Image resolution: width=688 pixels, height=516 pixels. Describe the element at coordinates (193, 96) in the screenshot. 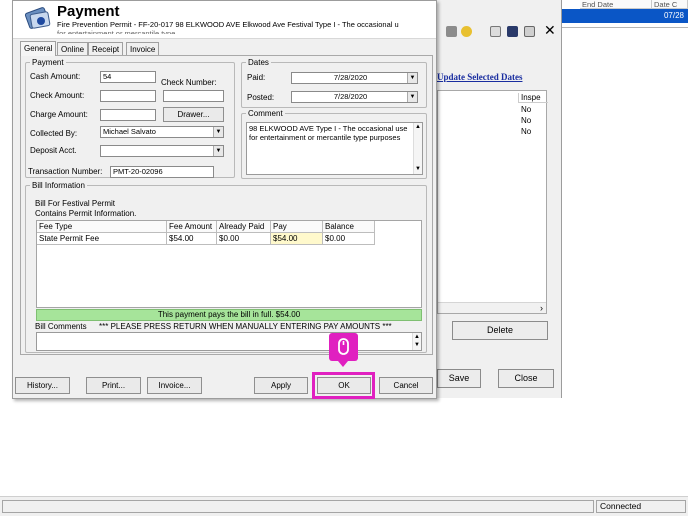

I see `check-number-input` at that location.